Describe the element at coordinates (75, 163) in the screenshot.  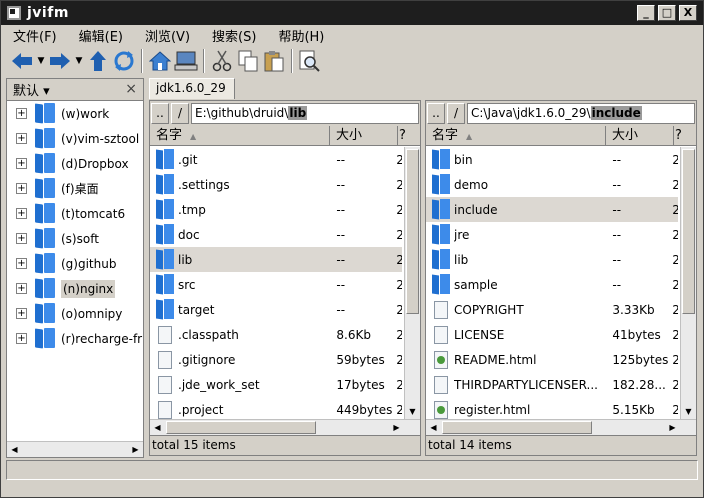
I see `tree-item: + (d)Dropbox` at that location.